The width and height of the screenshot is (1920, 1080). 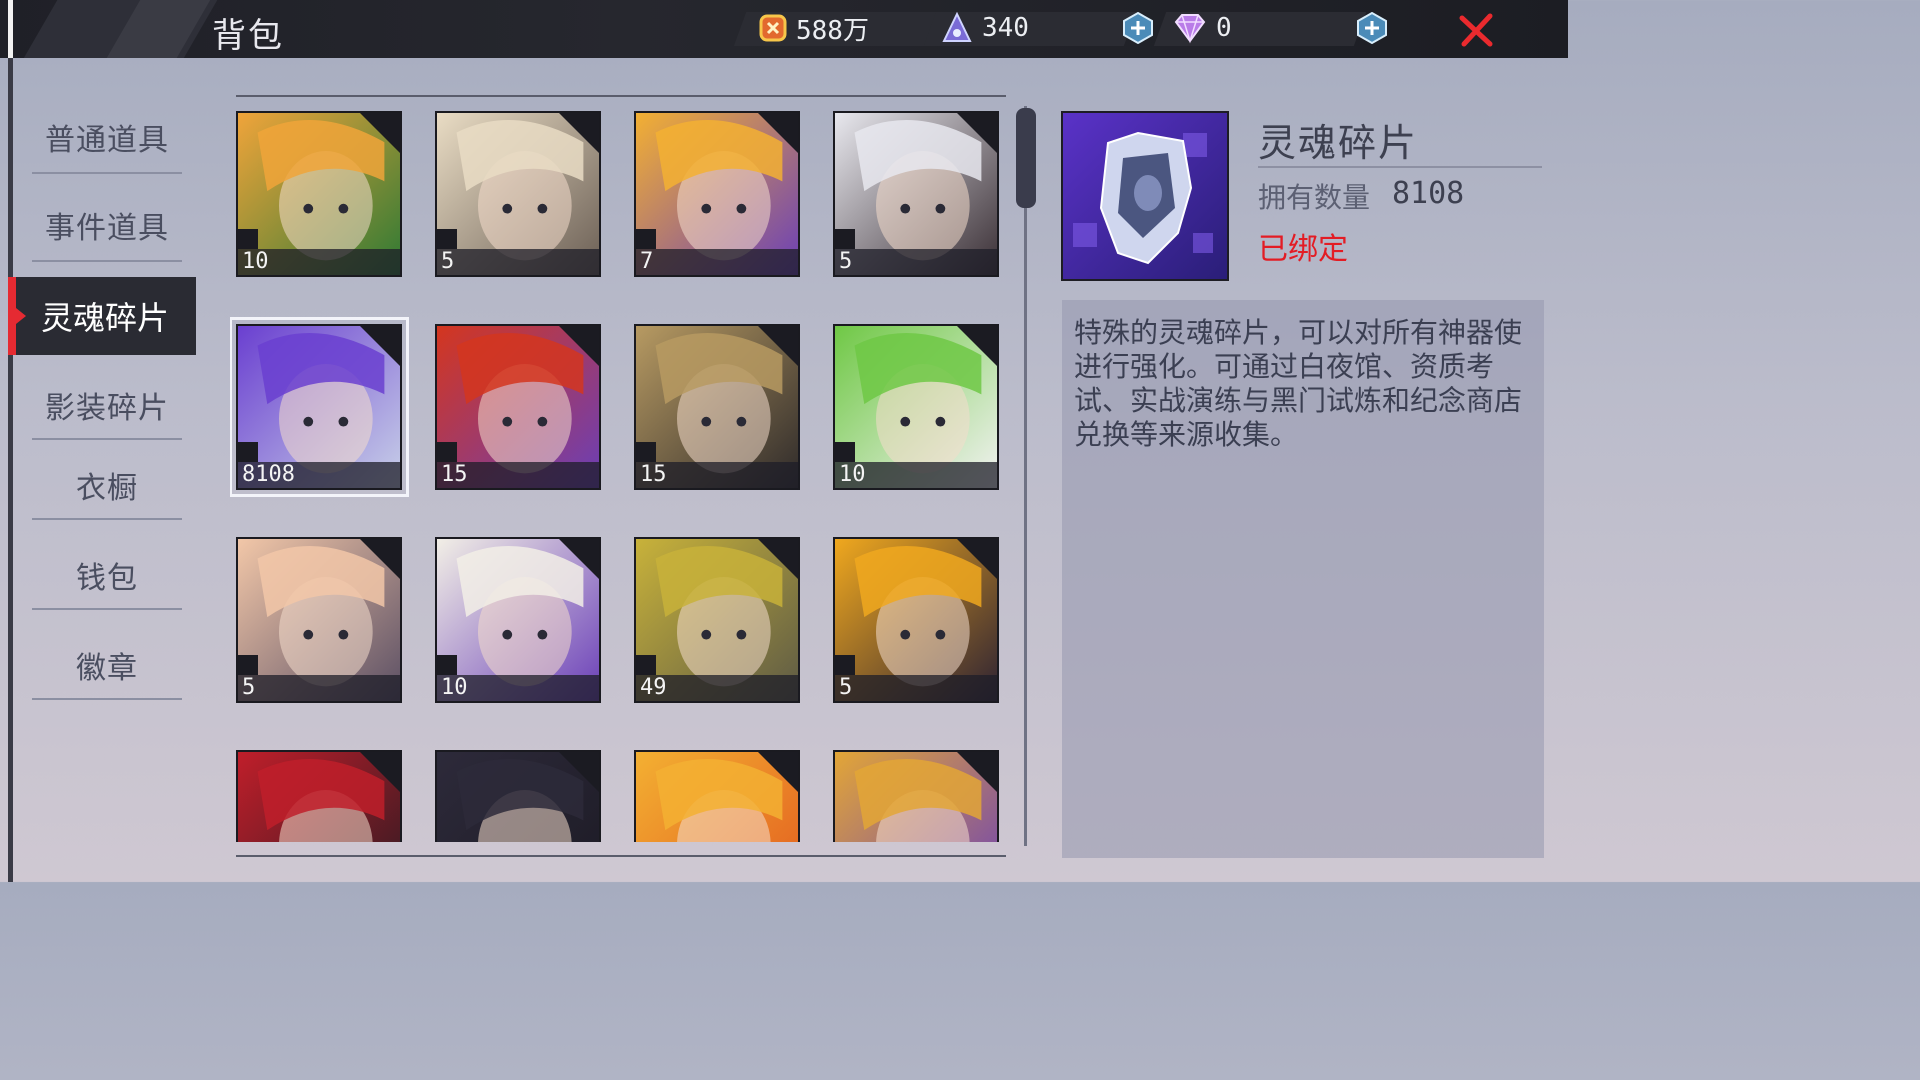 I want to click on sidebar-item-label: 普通道具, so click(x=107, y=140).